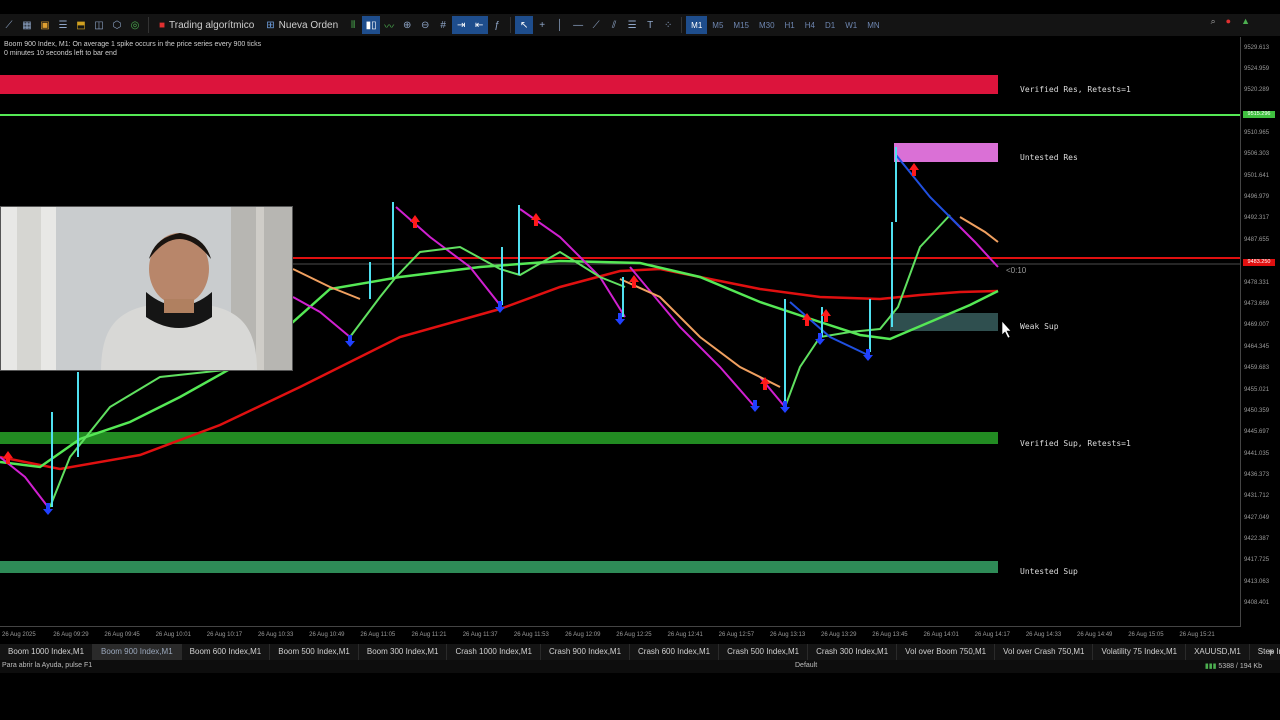  Describe the element at coordinates (146, 288) in the screenshot. I see `webcam-overlay` at that location.